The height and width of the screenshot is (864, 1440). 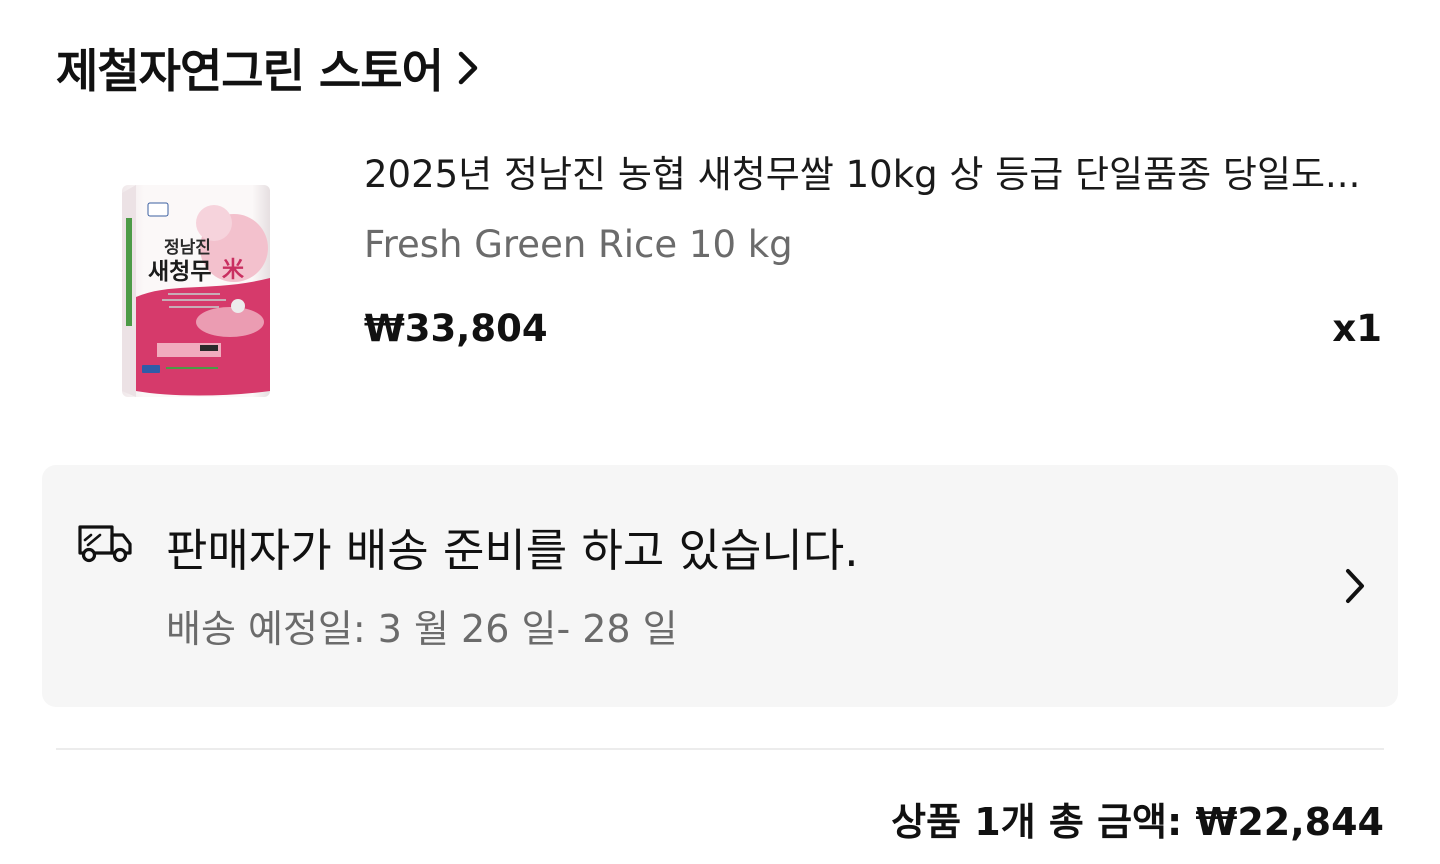 I want to click on section-divider, so click(x=720, y=749).